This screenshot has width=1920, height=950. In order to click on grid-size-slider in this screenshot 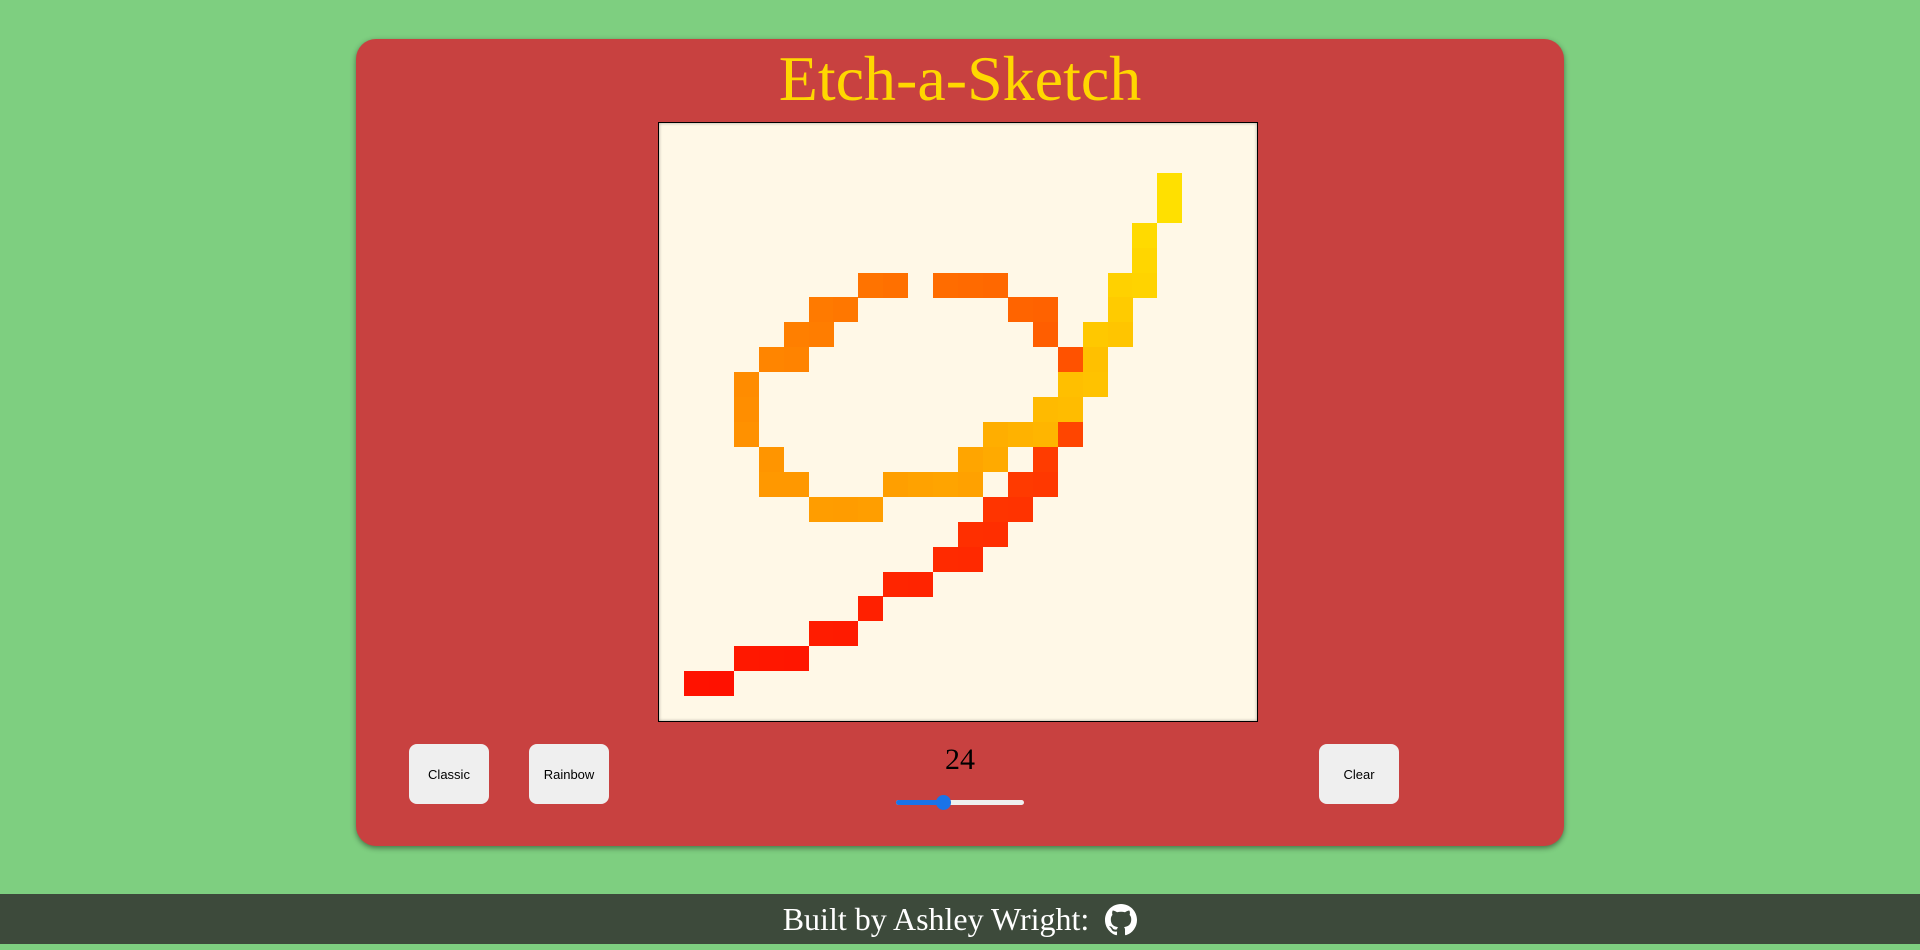, I will do `click(960, 803)`.